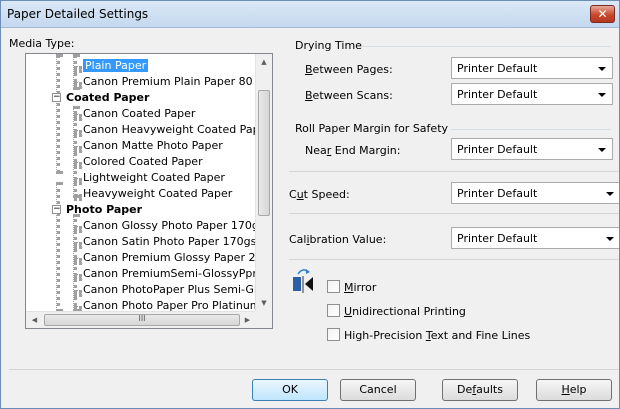 The height and width of the screenshot is (409, 620). I want to click on calibration-value-dropdown: Printer Default, so click(535, 238).